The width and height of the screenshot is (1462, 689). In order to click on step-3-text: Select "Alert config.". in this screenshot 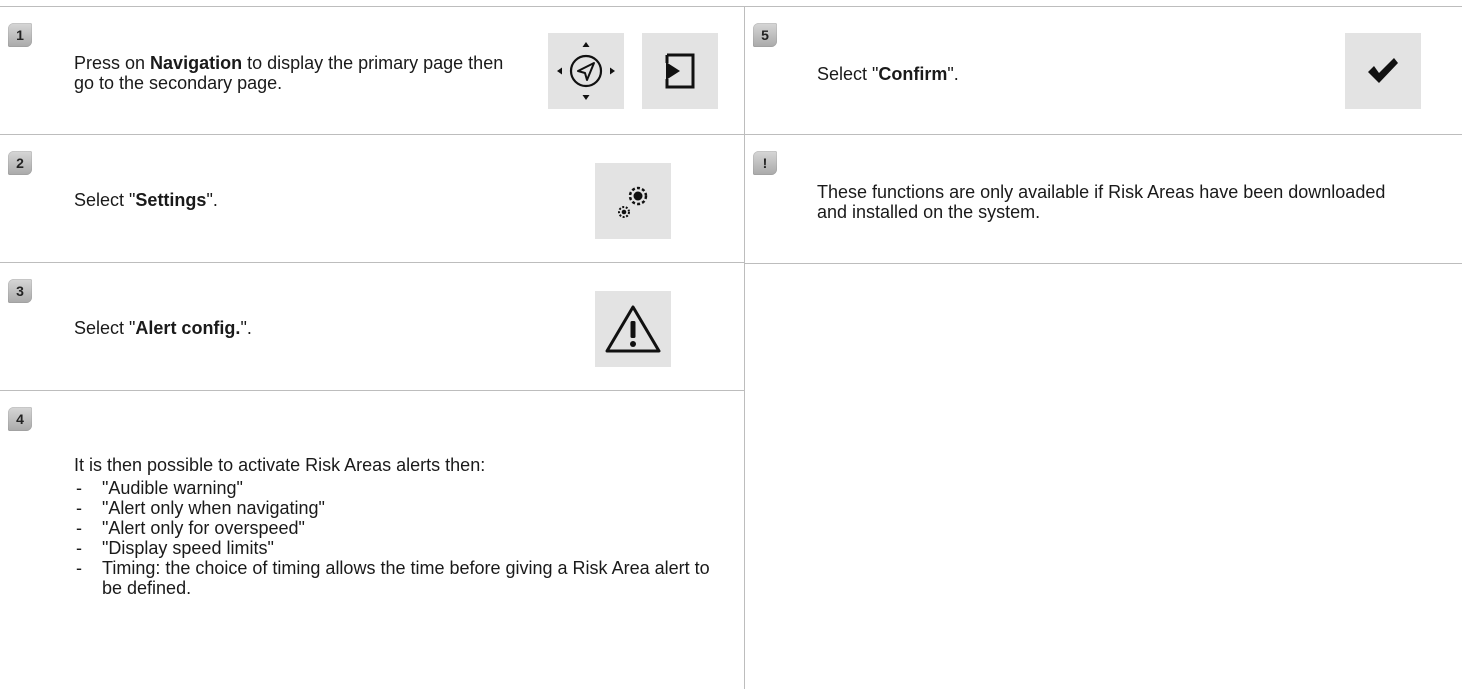, I will do `click(163, 328)`.